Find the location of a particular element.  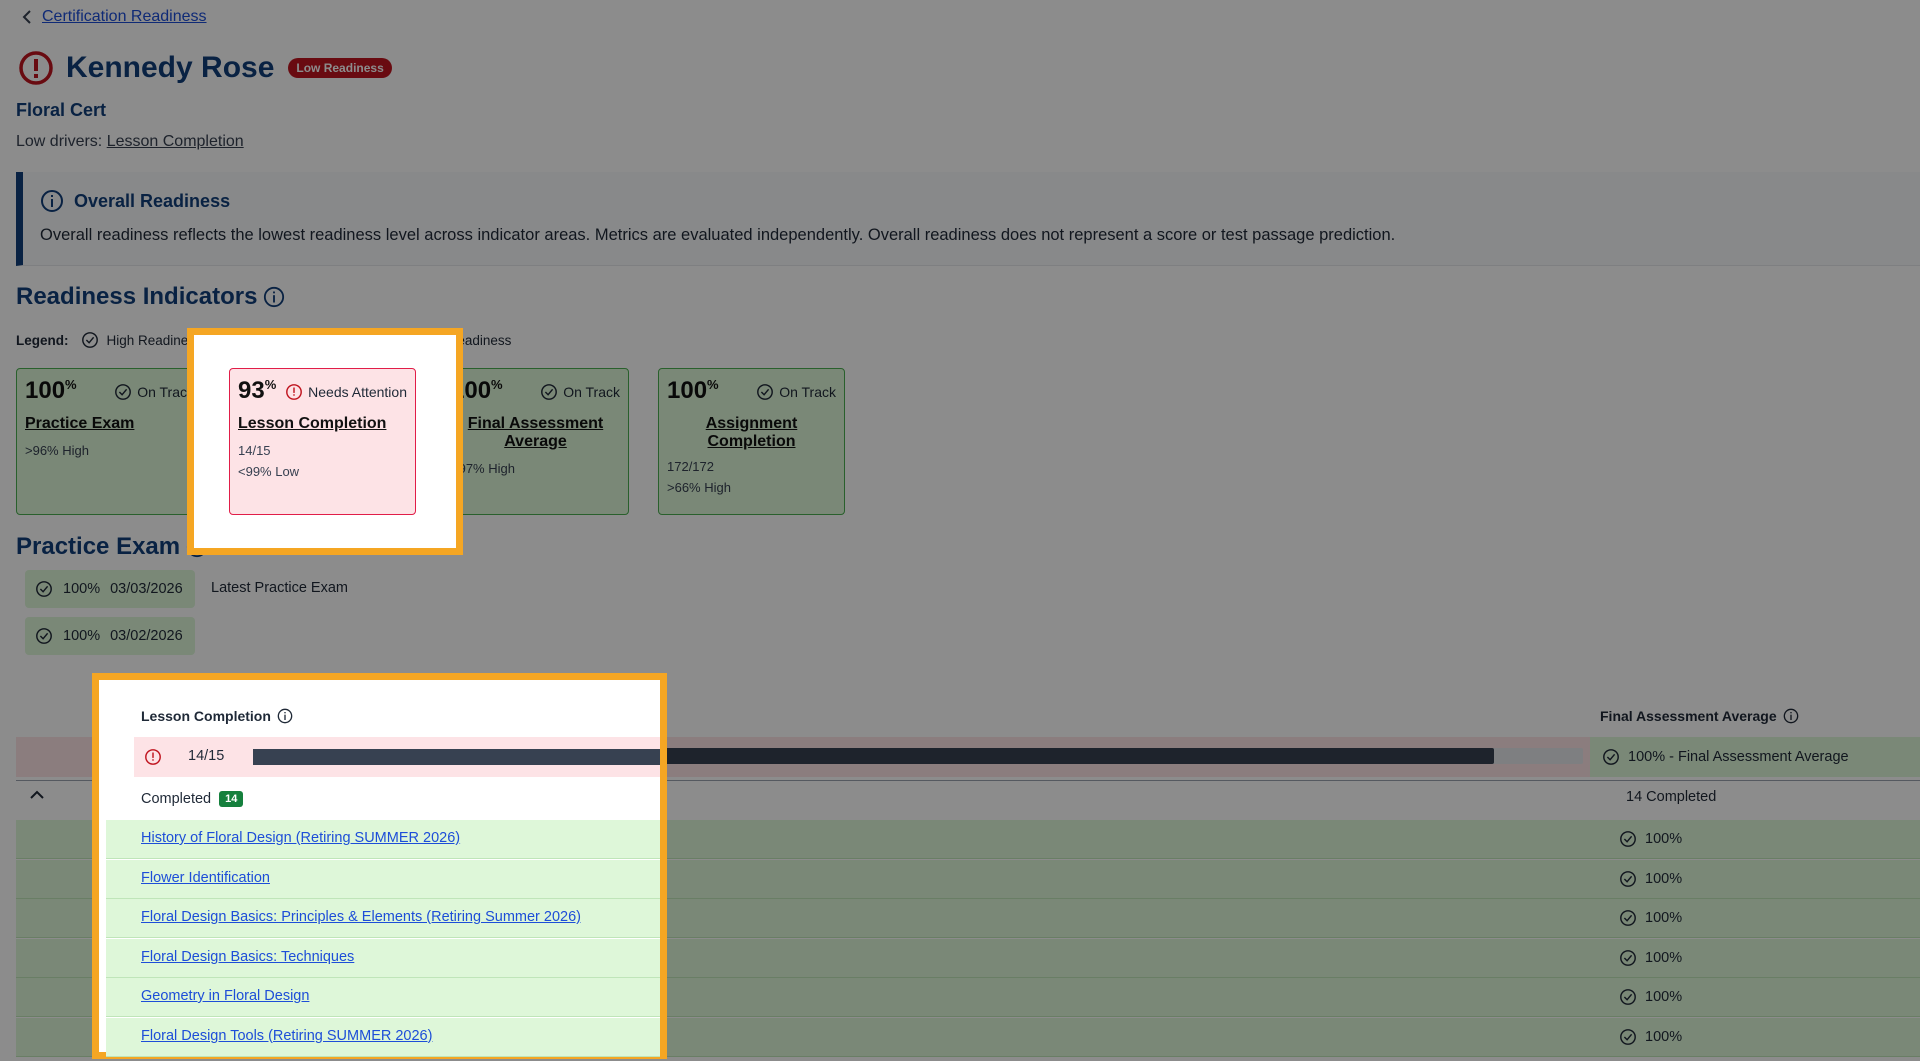

col-header-lesson: Lesson Completion is located at coordinates (217, 716).